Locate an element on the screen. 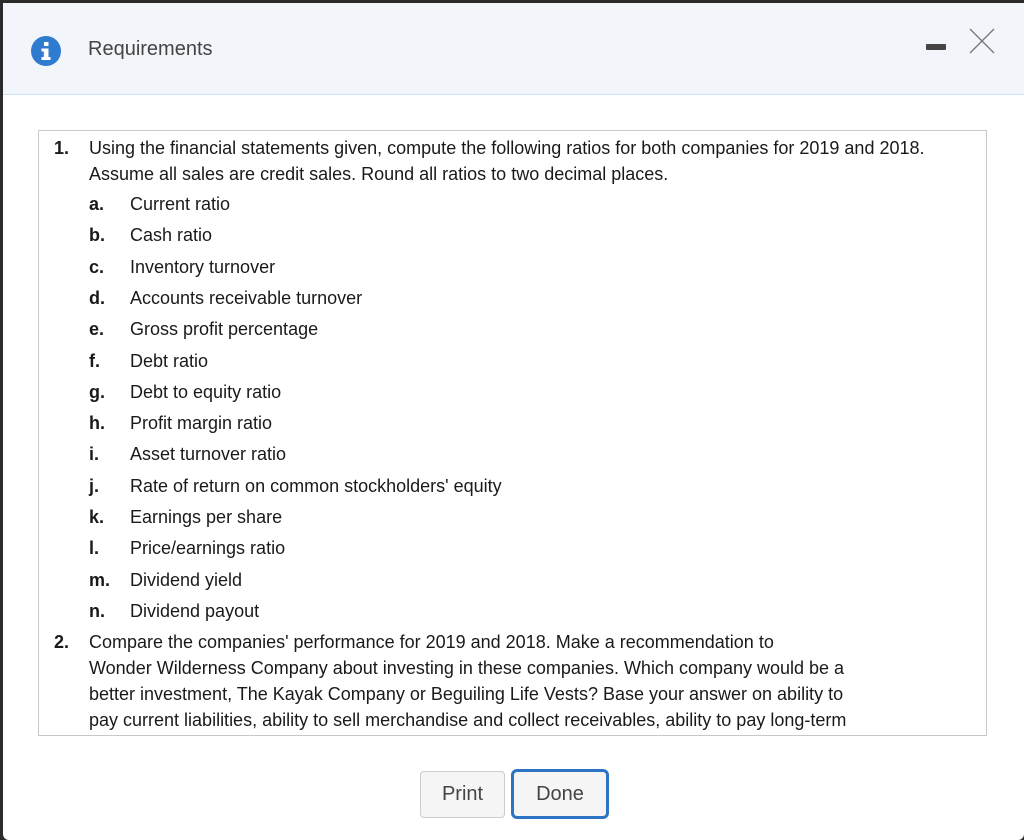 The image size is (1024, 840). ratio-letter: l. is located at coordinates (94, 548).